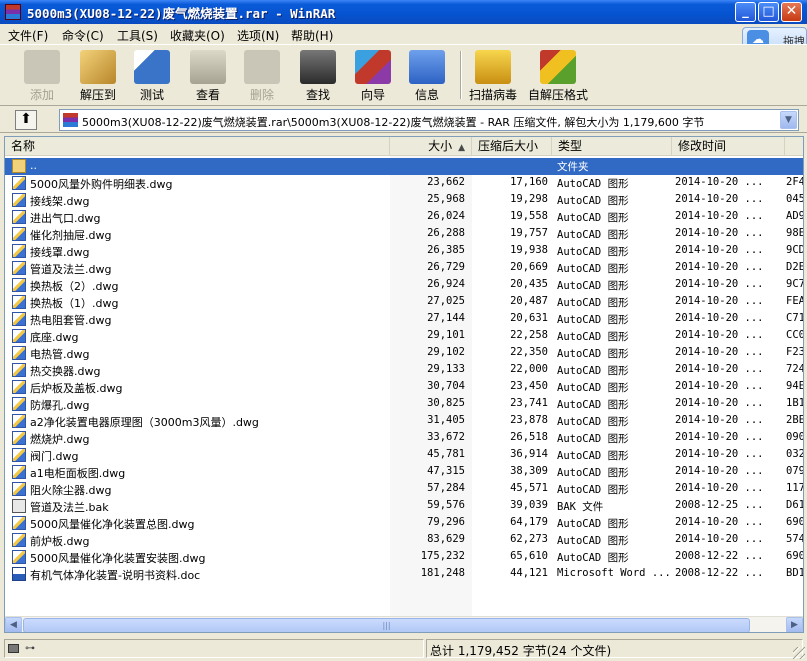  Describe the element at coordinates (152, 75) in the screenshot. I see `test-button: 测试` at that location.